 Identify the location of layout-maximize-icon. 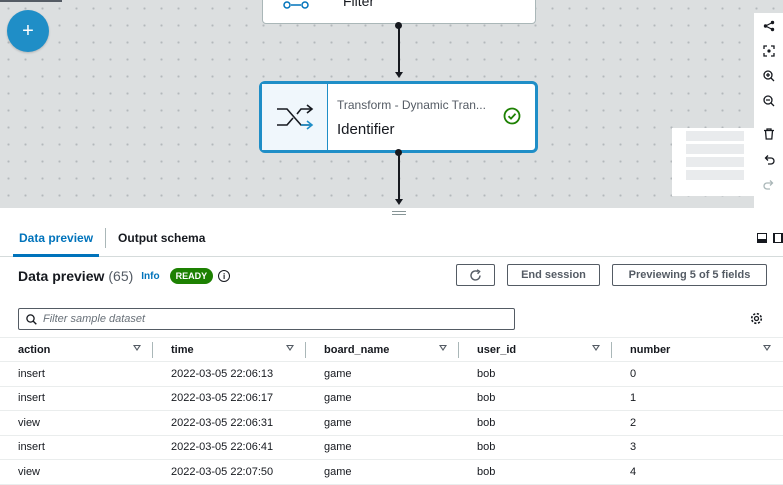
(778, 238).